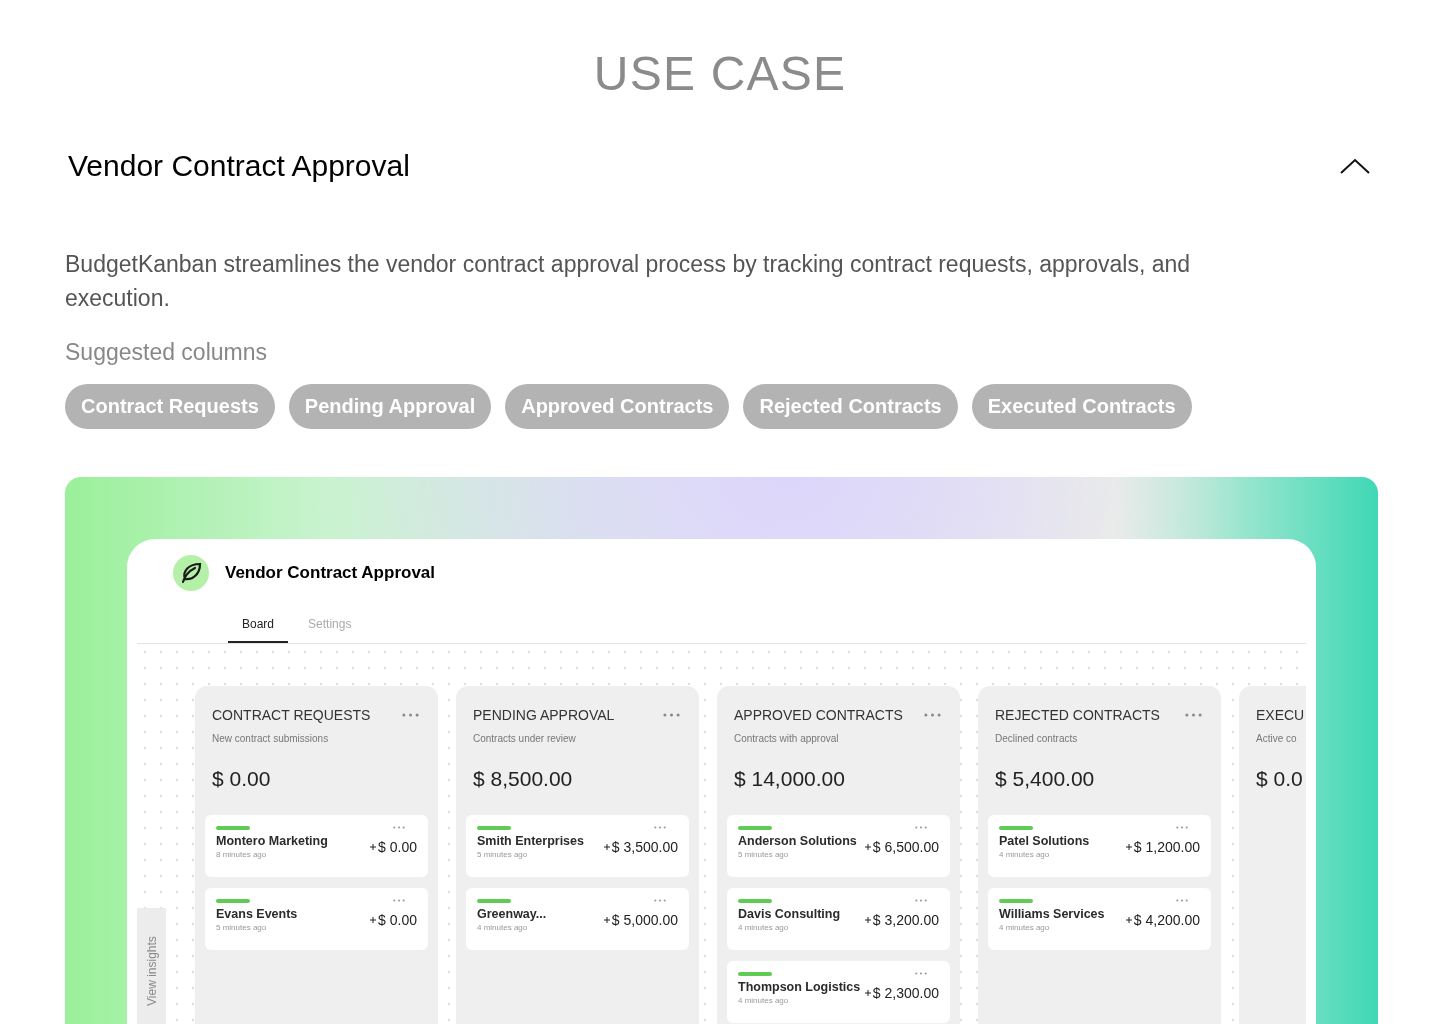 This screenshot has width=1440, height=1024. I want to click on accordion-title: Vendor Contract Approval, so click(239, 166).